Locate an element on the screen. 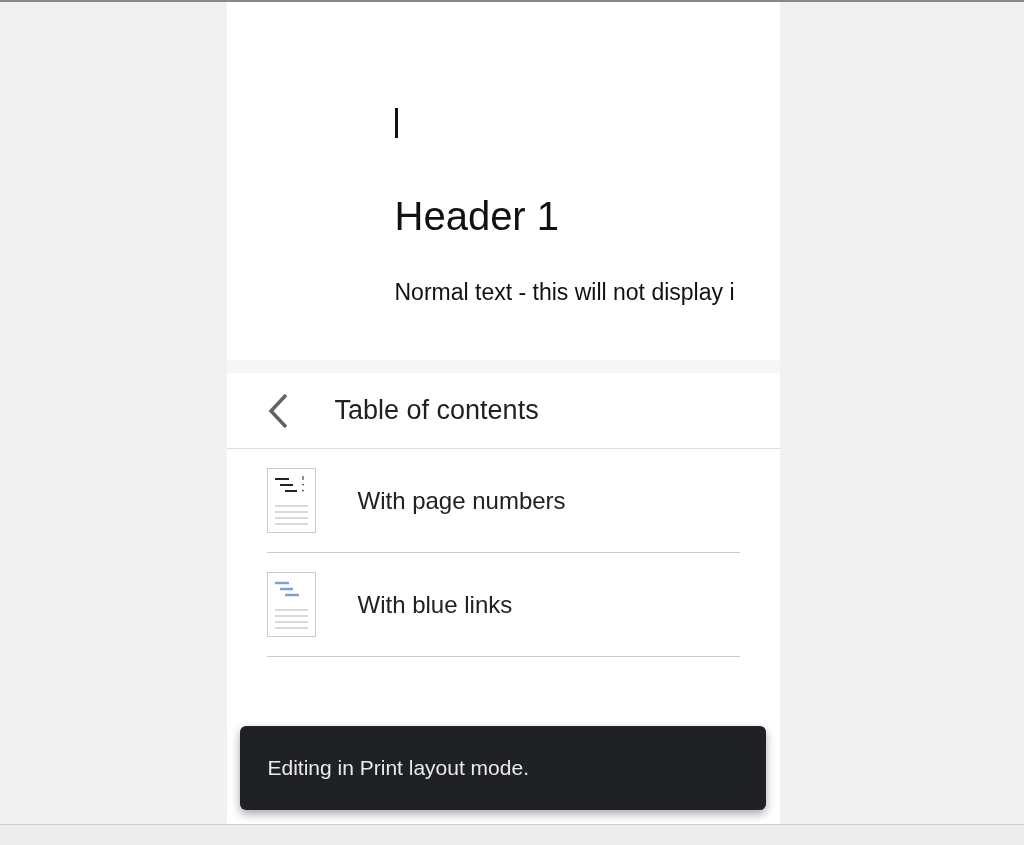 The height and width of the screenshot is (845, 1024). text-cursor is located at coordinates (396, 123).